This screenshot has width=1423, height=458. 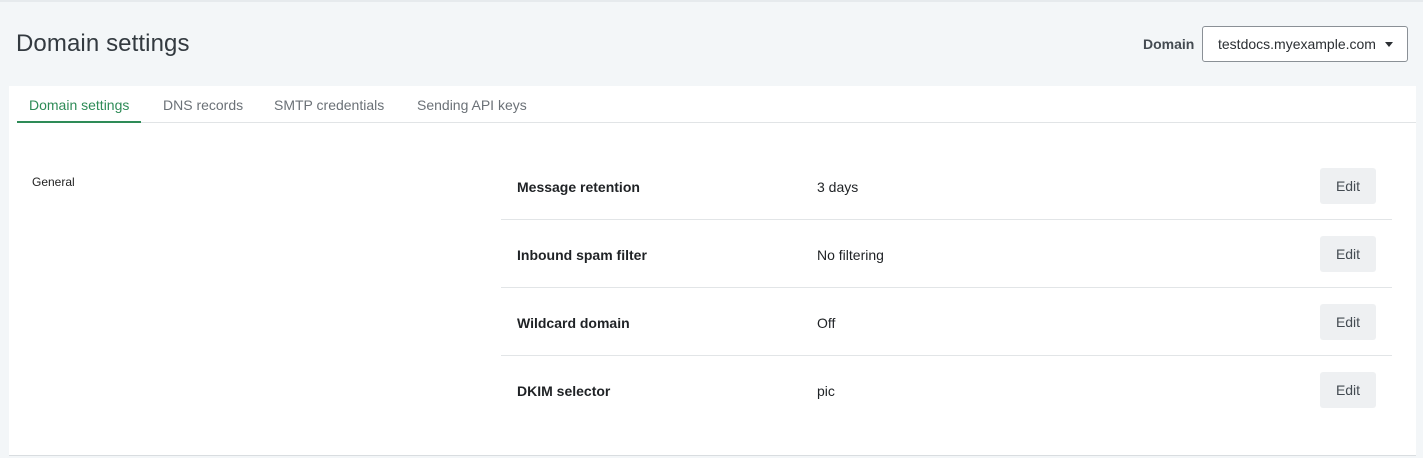 What do you see at coordinates (573, 323) in the screenshot?
I see `setting-label: Wildcard domain` at bounding box center [573, 323].